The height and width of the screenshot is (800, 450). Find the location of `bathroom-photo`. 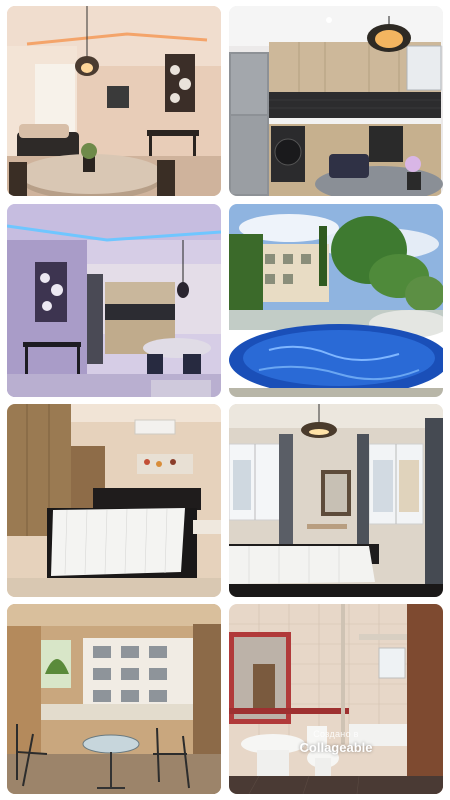

bathroom-photo is located at coordinates (336, 699).